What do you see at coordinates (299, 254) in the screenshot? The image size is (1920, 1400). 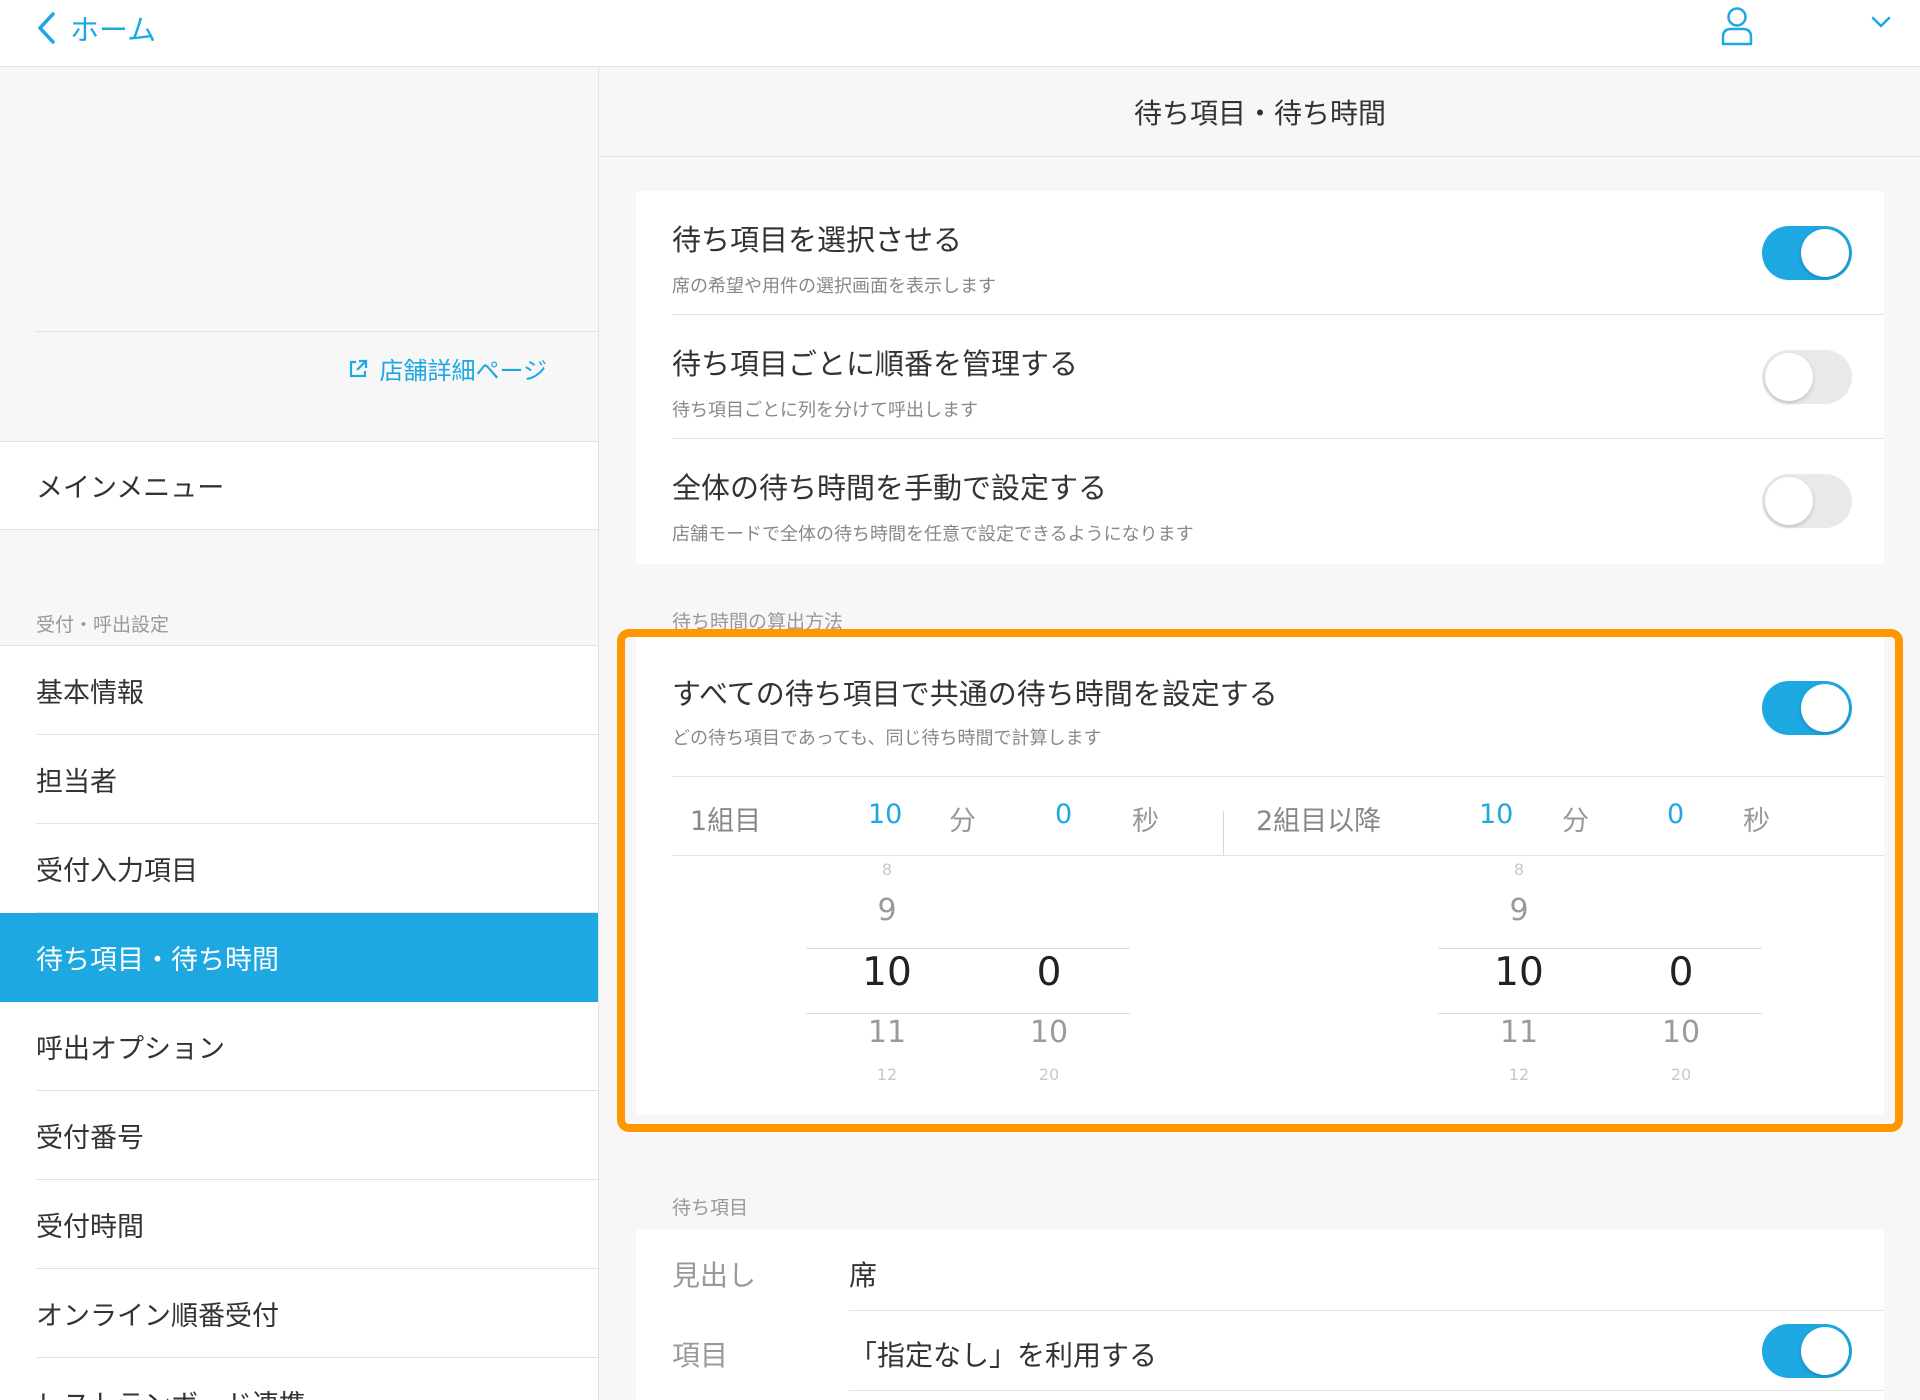 I see `shop-info-area: 店舗詳細ページ` at bounding box center [299, 254].